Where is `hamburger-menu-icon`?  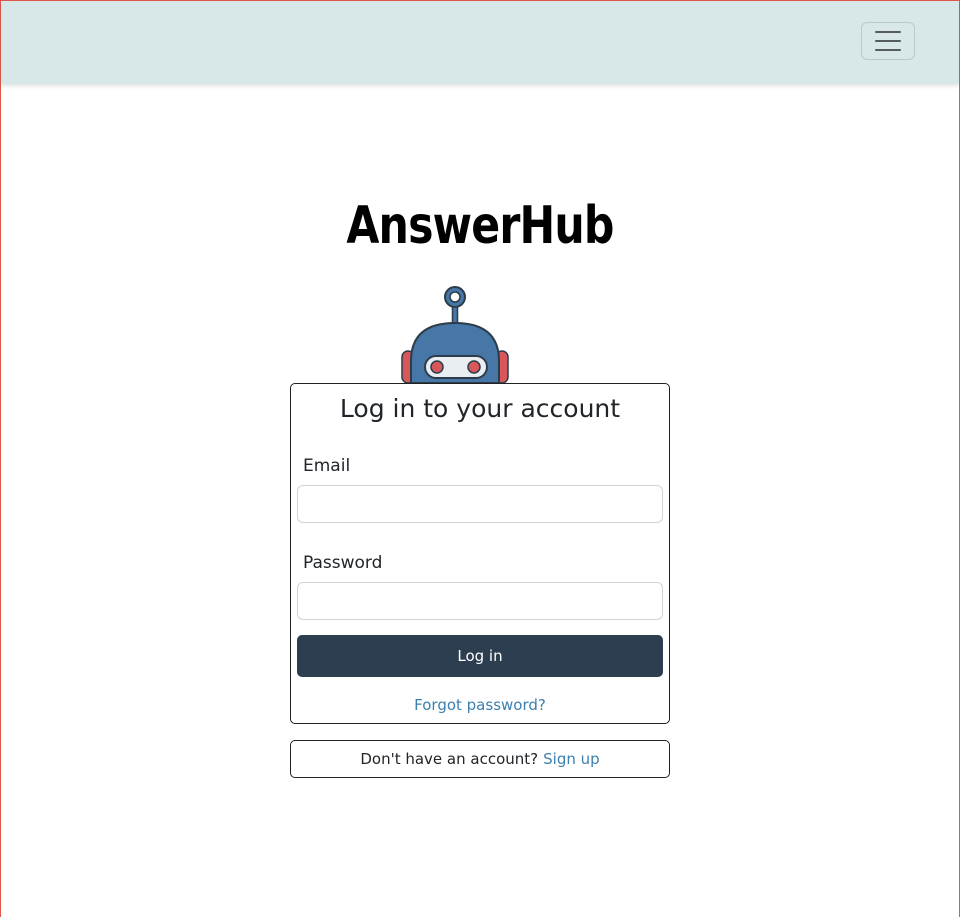 hamburger-menu-icon is located at coordinates (888, 41).